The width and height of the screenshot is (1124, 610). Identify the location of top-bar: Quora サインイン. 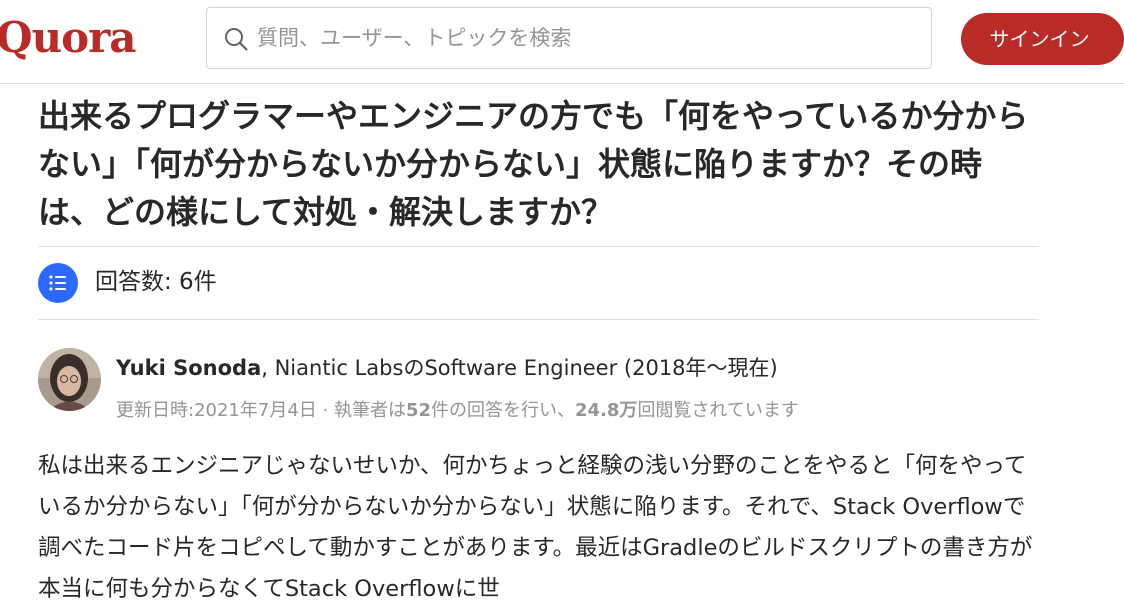
(562, 42).